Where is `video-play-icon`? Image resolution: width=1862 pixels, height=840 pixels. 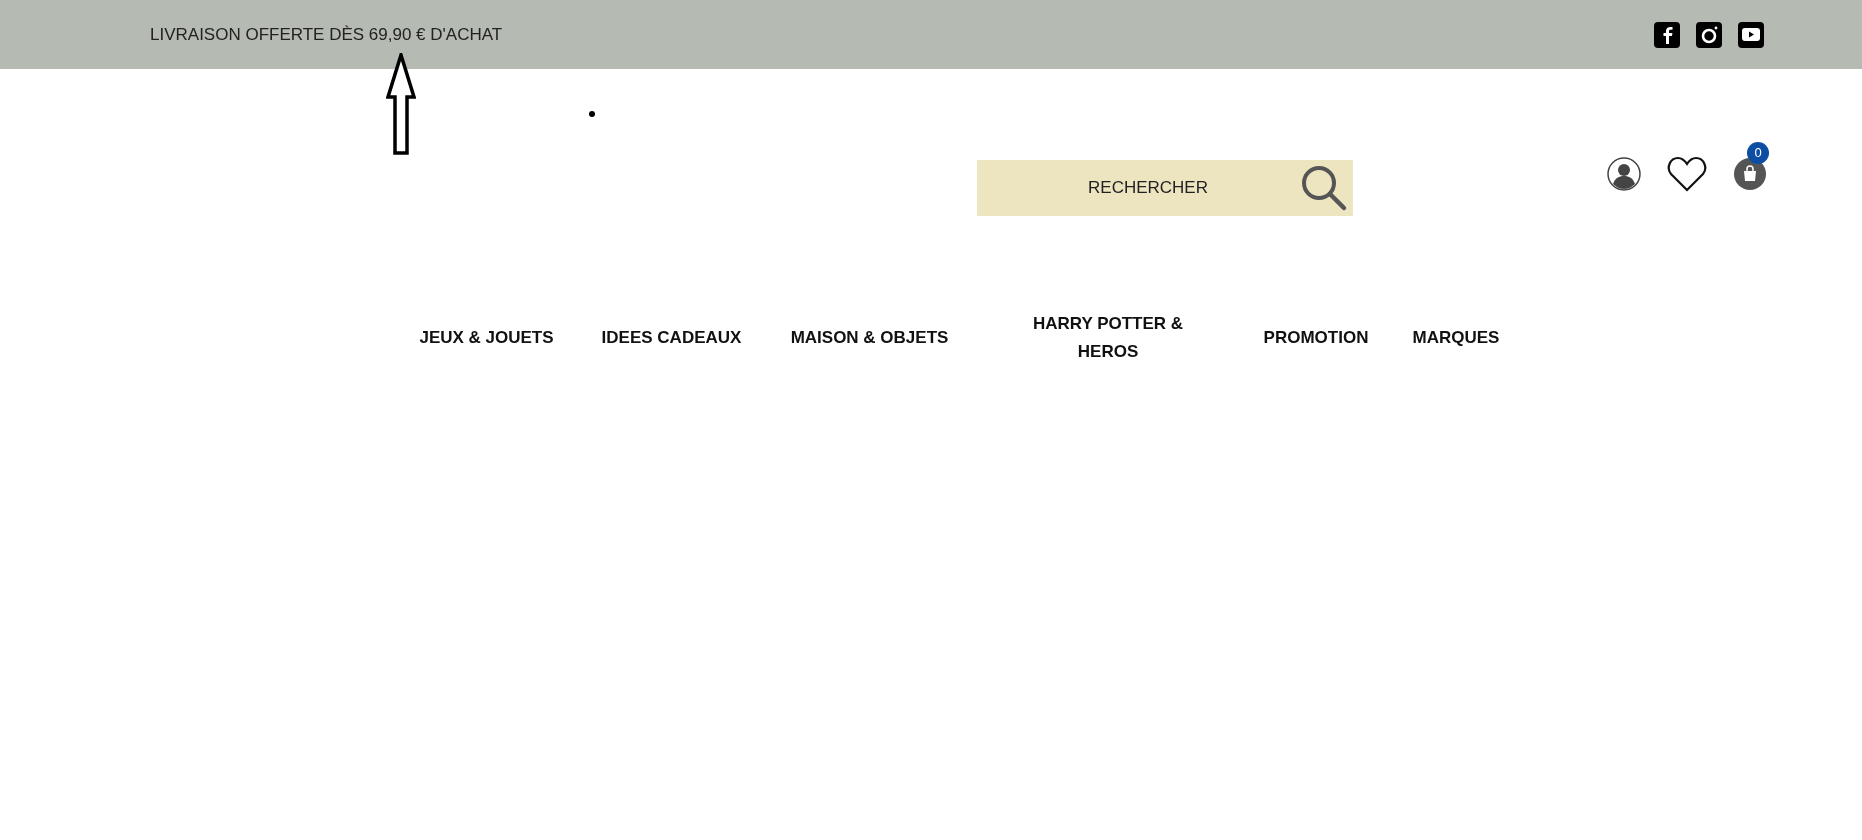
video-play-icon is located at coordinates (1751, 34).